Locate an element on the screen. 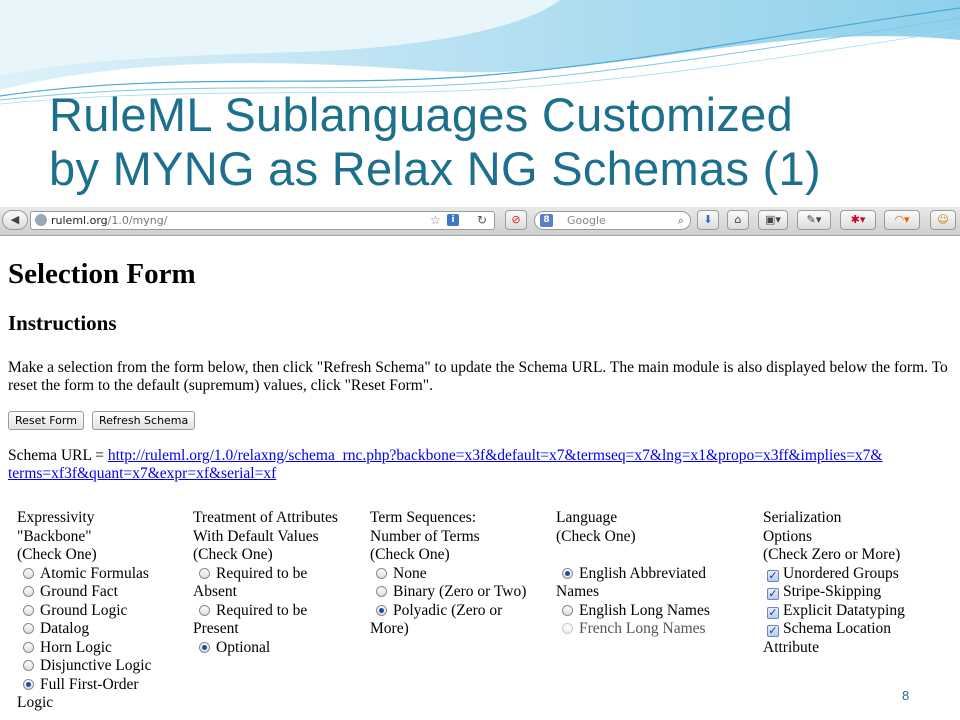  home-button: ⌂ is located at coordinates (738, 220).